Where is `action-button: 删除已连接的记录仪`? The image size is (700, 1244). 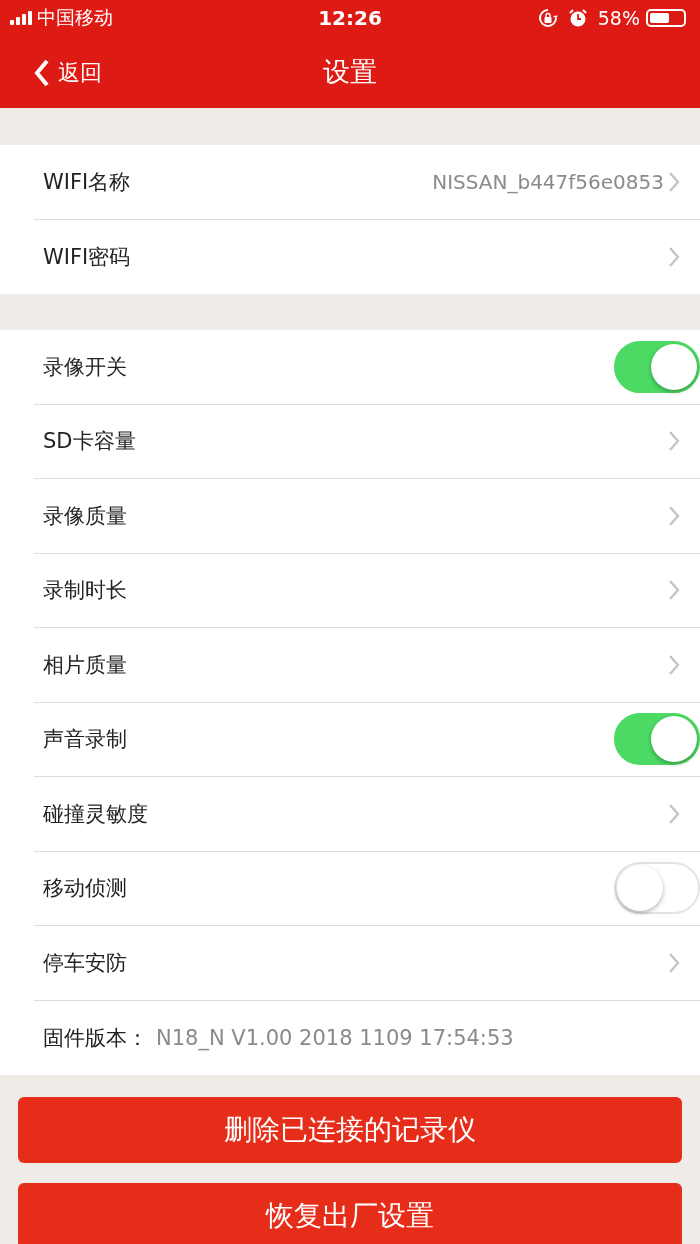 action-button: 删除已连接的记录仪 is located at coordinates (350, 1130).